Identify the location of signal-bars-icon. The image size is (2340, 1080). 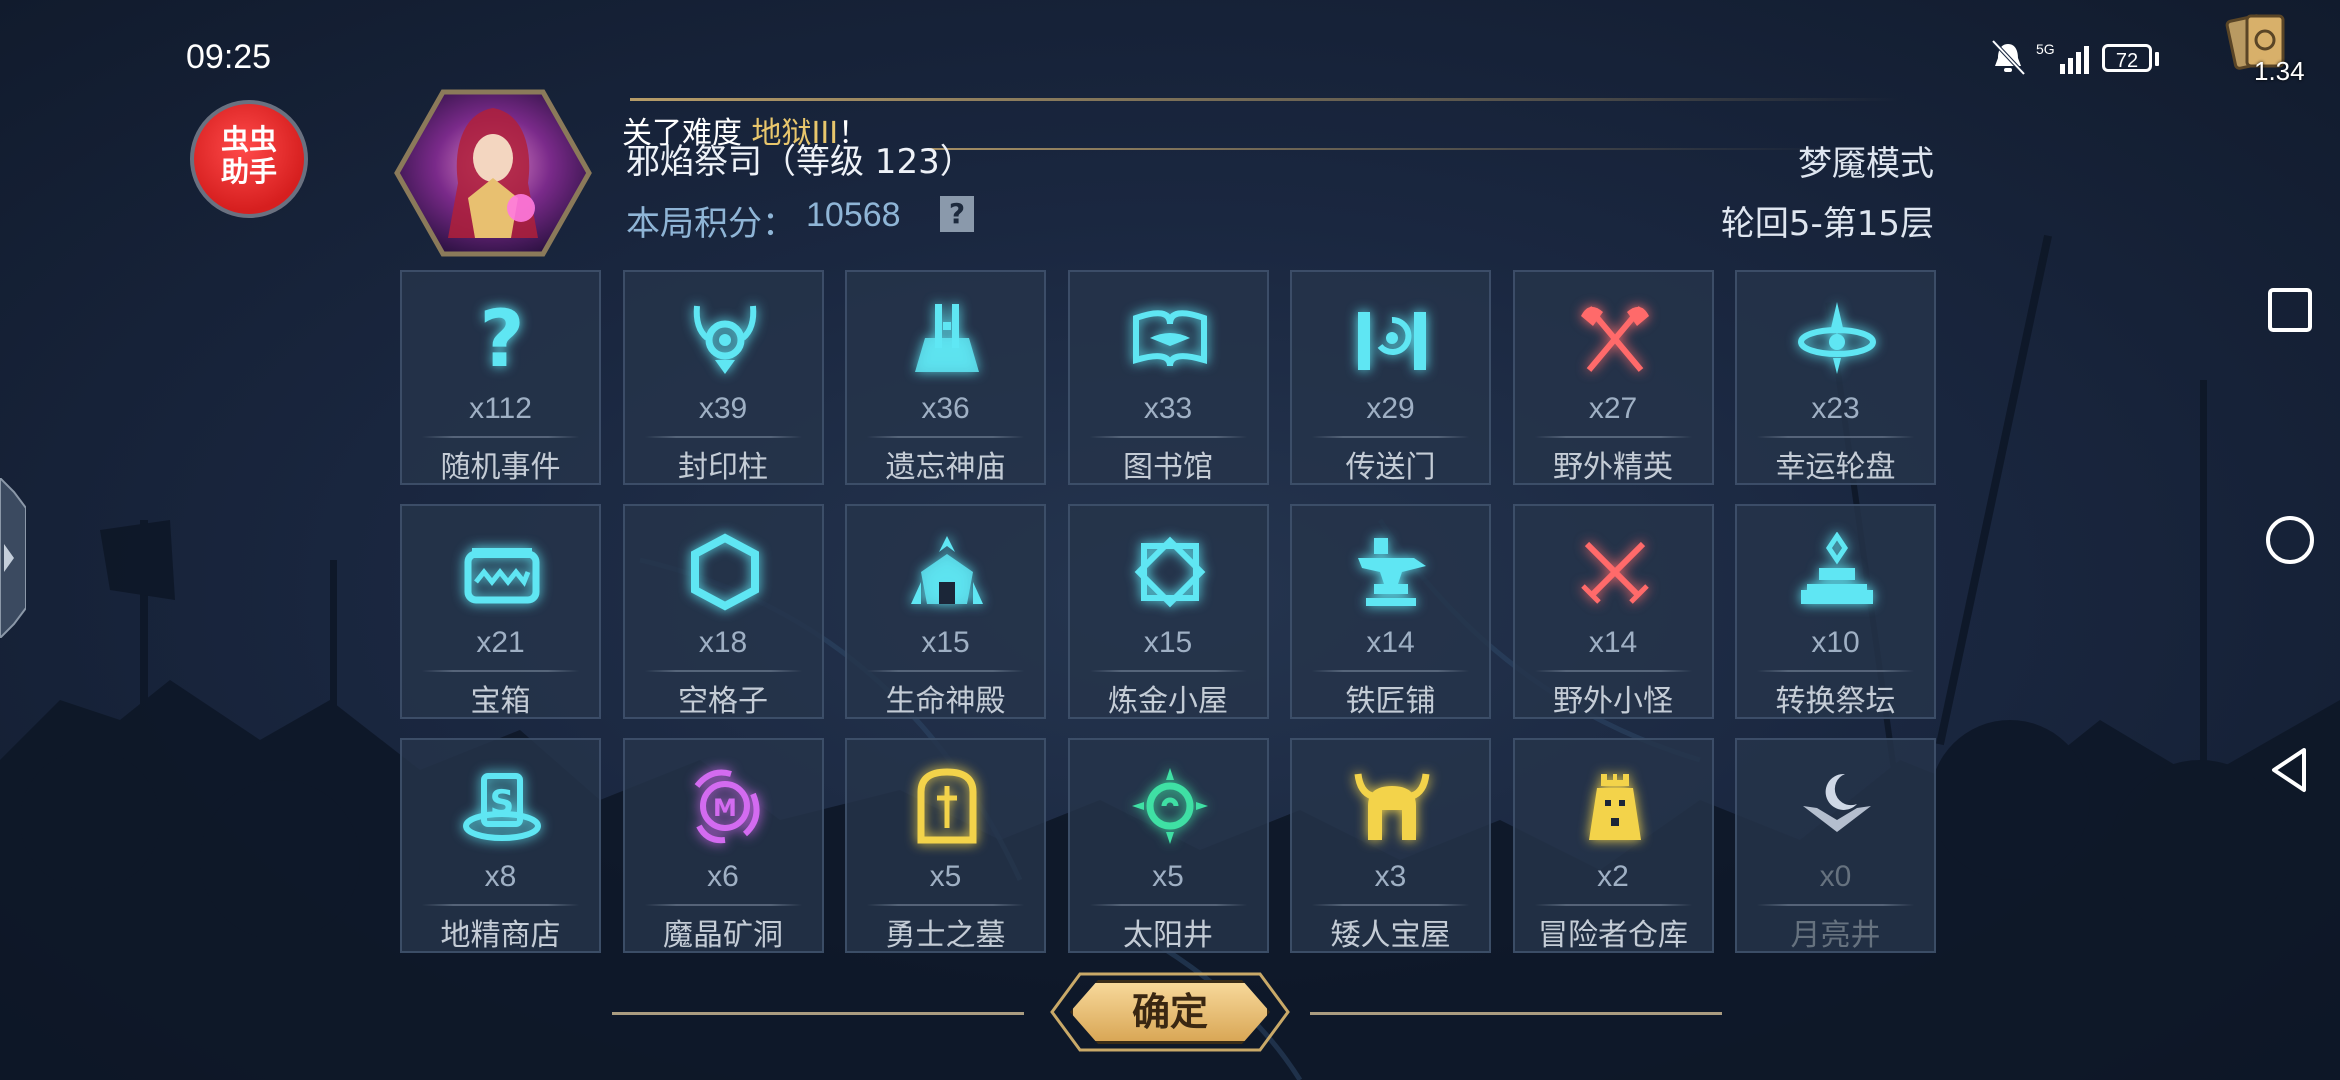
(2074, 60).